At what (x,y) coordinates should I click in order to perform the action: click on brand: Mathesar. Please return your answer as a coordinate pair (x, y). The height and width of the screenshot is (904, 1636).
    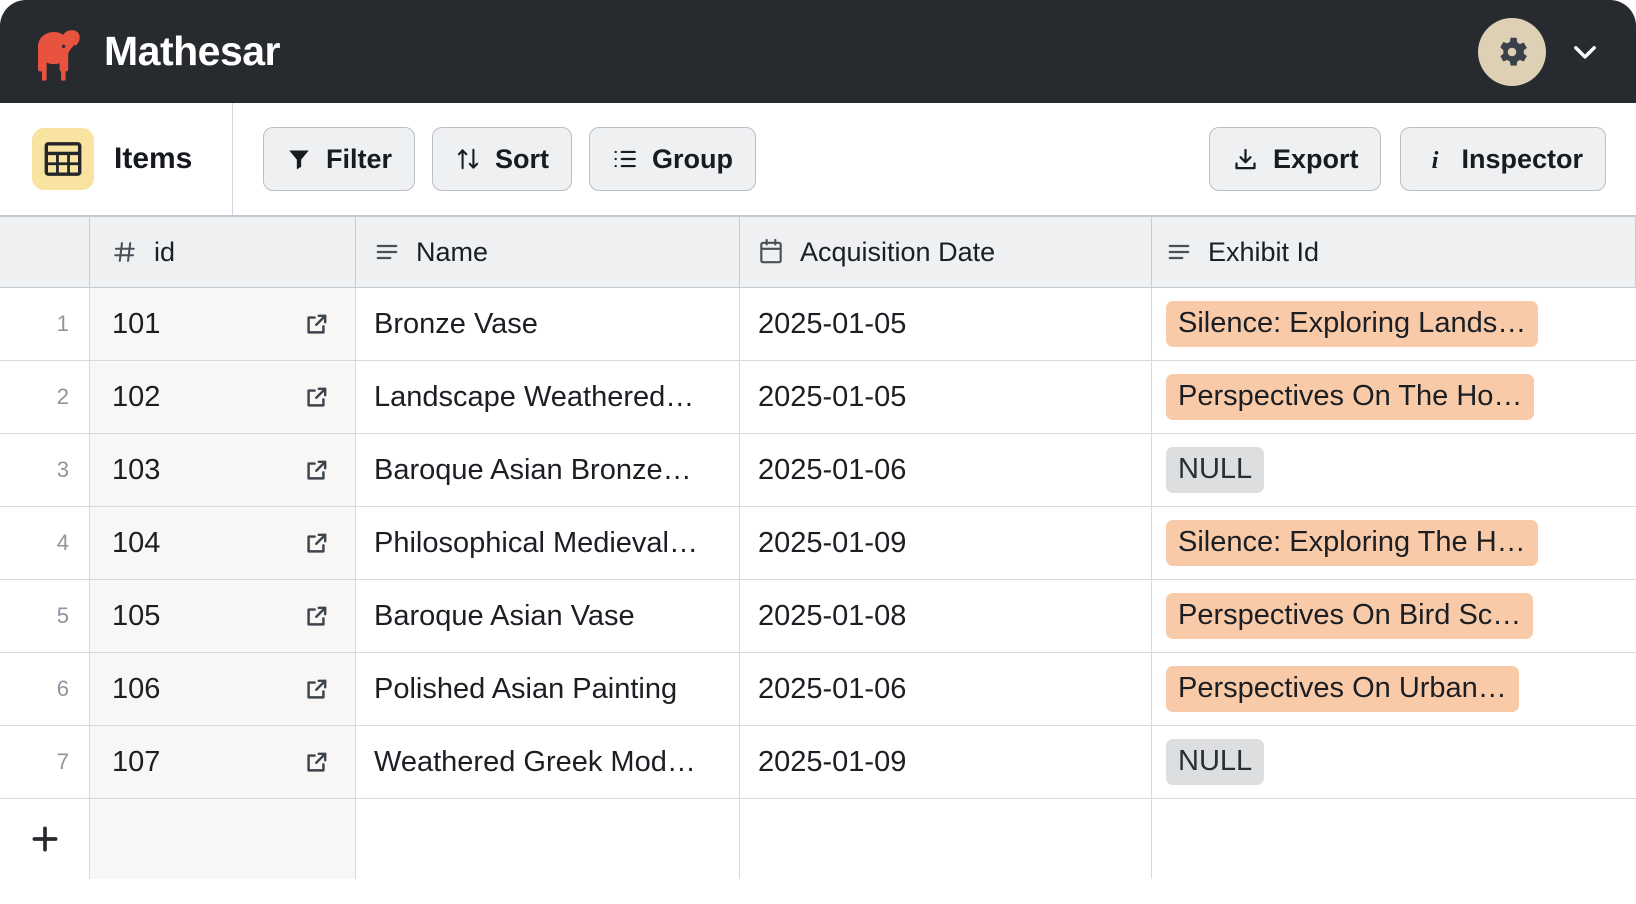
    Looking at the image, I should click on (155, 52).